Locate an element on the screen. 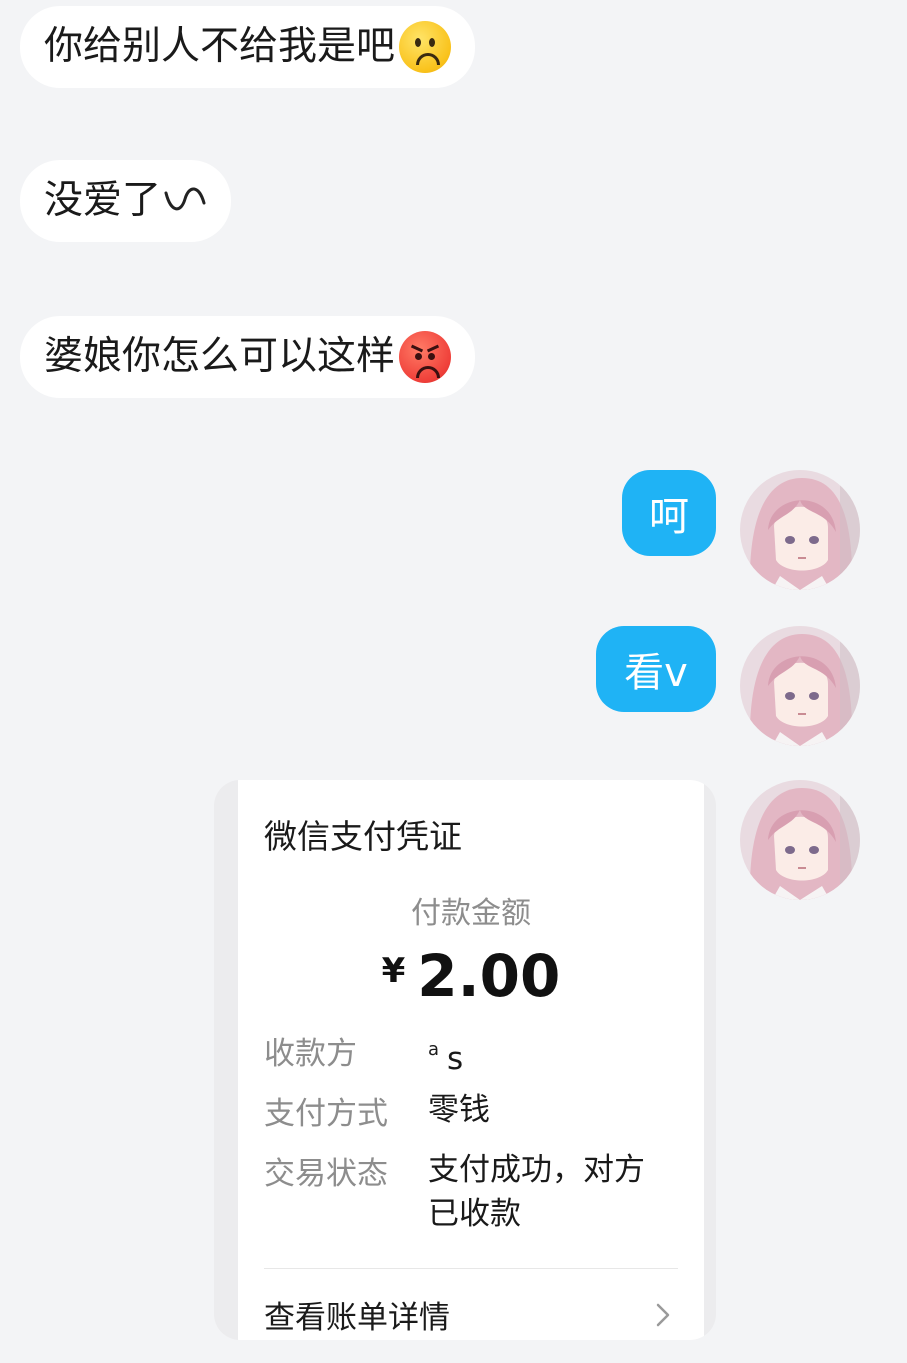 This screenshot has width=907, height=1363. payee-label: 收款方 is located at coordinates (310, 1054).